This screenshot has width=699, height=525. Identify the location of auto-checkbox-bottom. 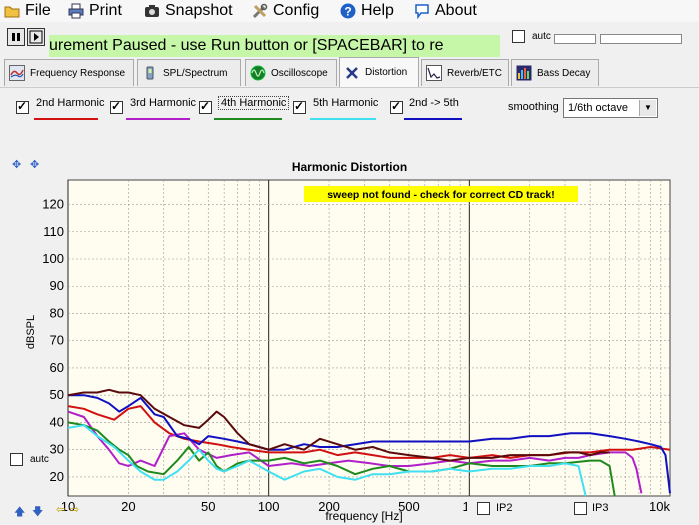
(16, 459).